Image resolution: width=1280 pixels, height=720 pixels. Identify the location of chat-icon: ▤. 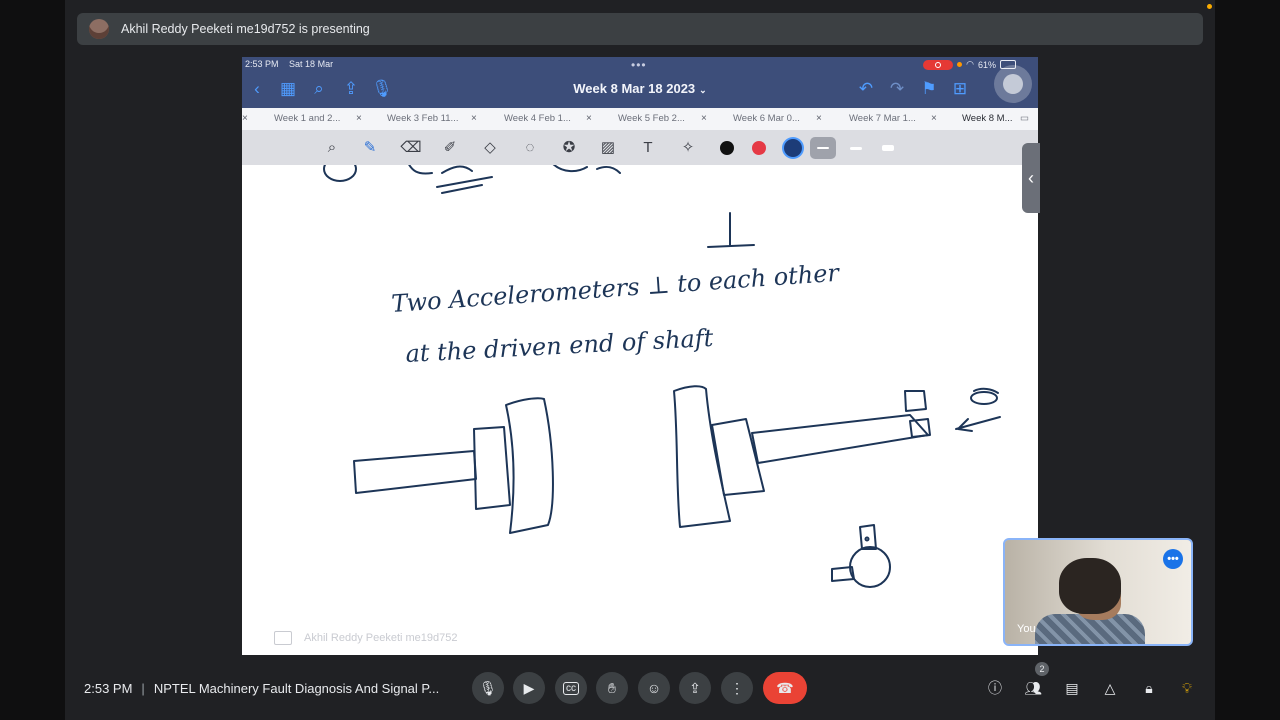
(1072, 688).